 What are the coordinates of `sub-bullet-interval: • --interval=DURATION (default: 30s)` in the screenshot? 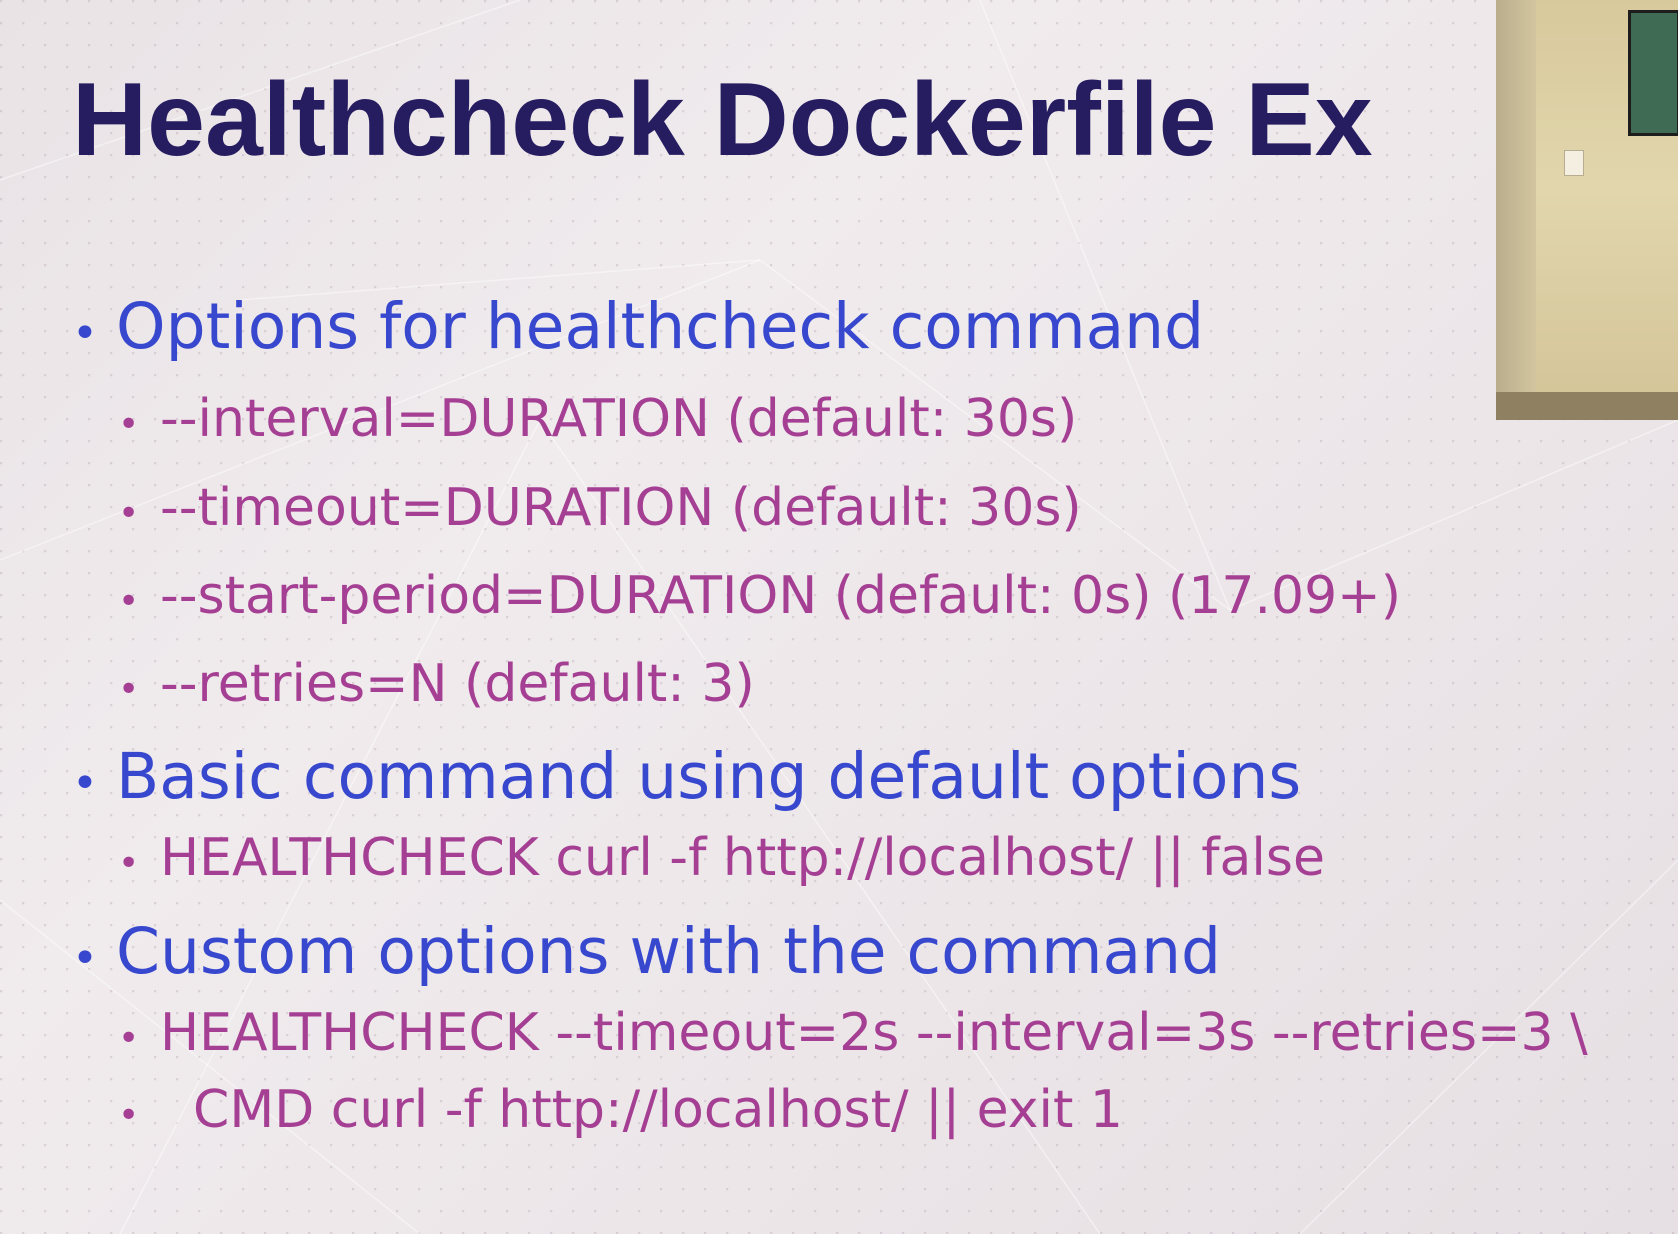 It's located at (597, 419).